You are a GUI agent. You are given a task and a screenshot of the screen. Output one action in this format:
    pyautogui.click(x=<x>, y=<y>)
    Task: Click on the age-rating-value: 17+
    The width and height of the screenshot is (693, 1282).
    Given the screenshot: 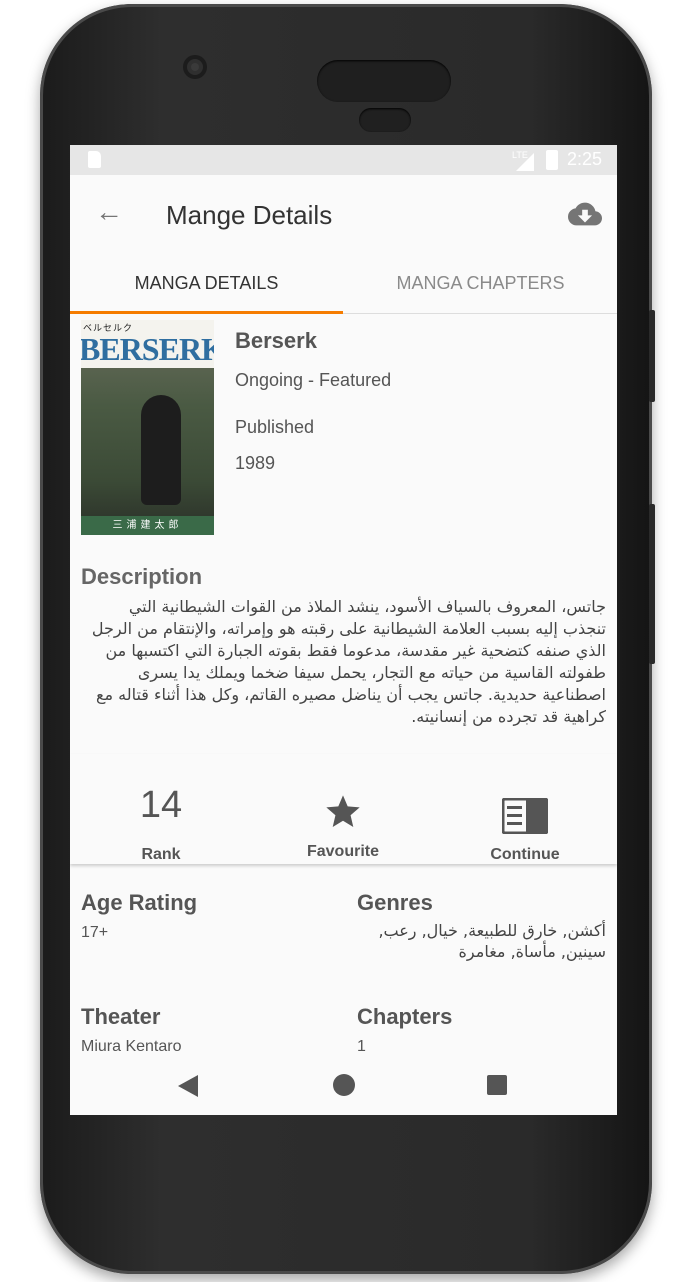 What is the action you would take?
    pyautogui.click(x=95, y=932)
    